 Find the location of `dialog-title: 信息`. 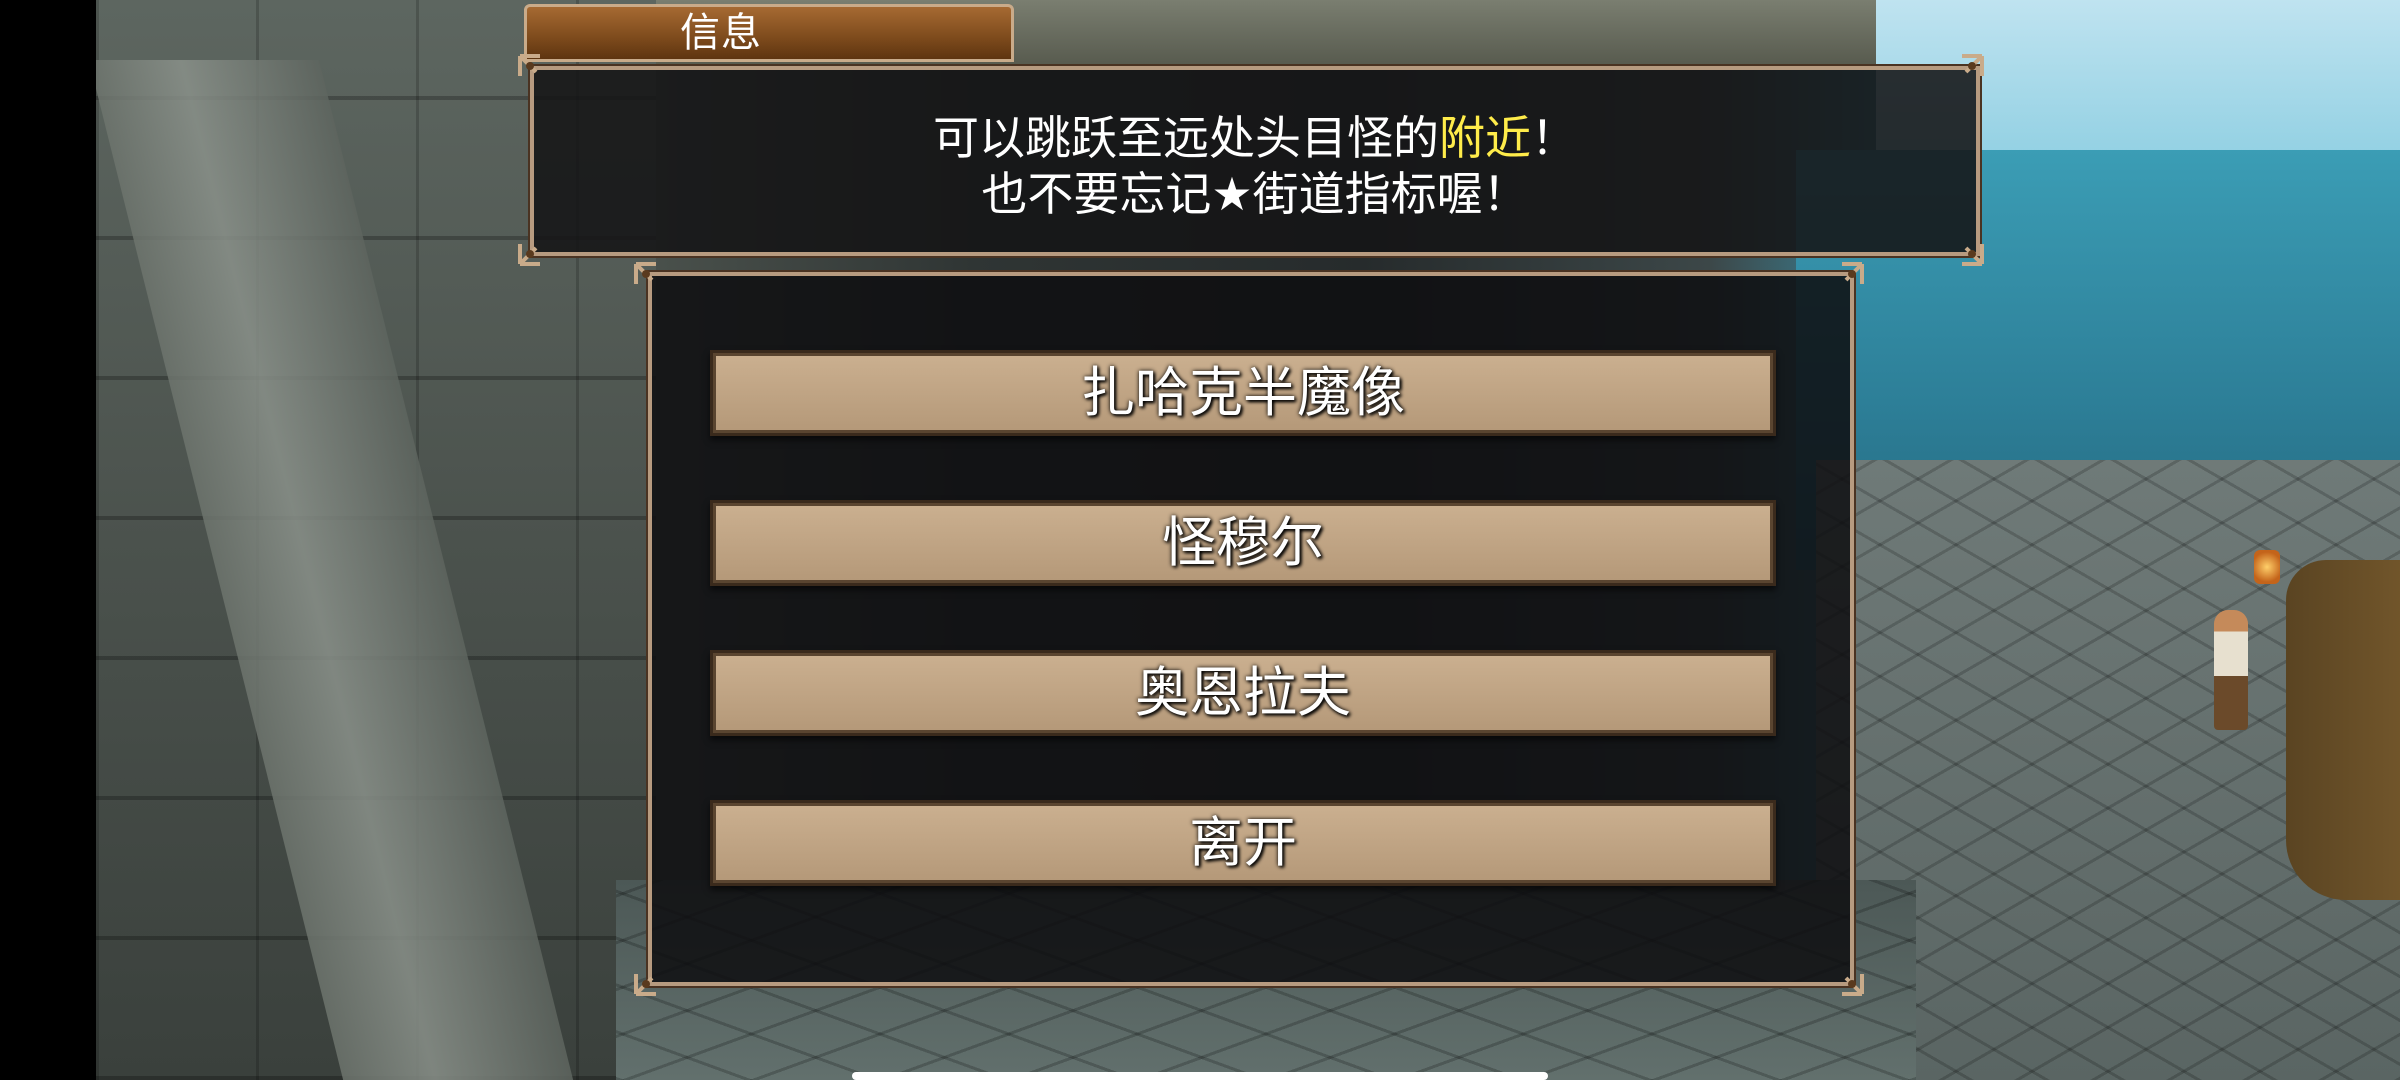

dialog-title: 信息 is located at coordinates (721, 33).